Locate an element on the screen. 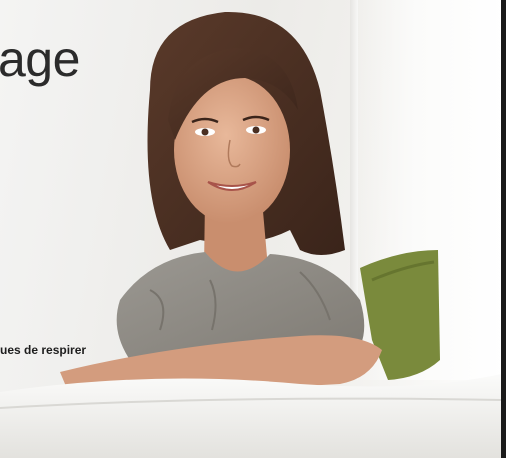 This screenshot has height=458, width=506. banner-border is located at coordinates (503, 229).